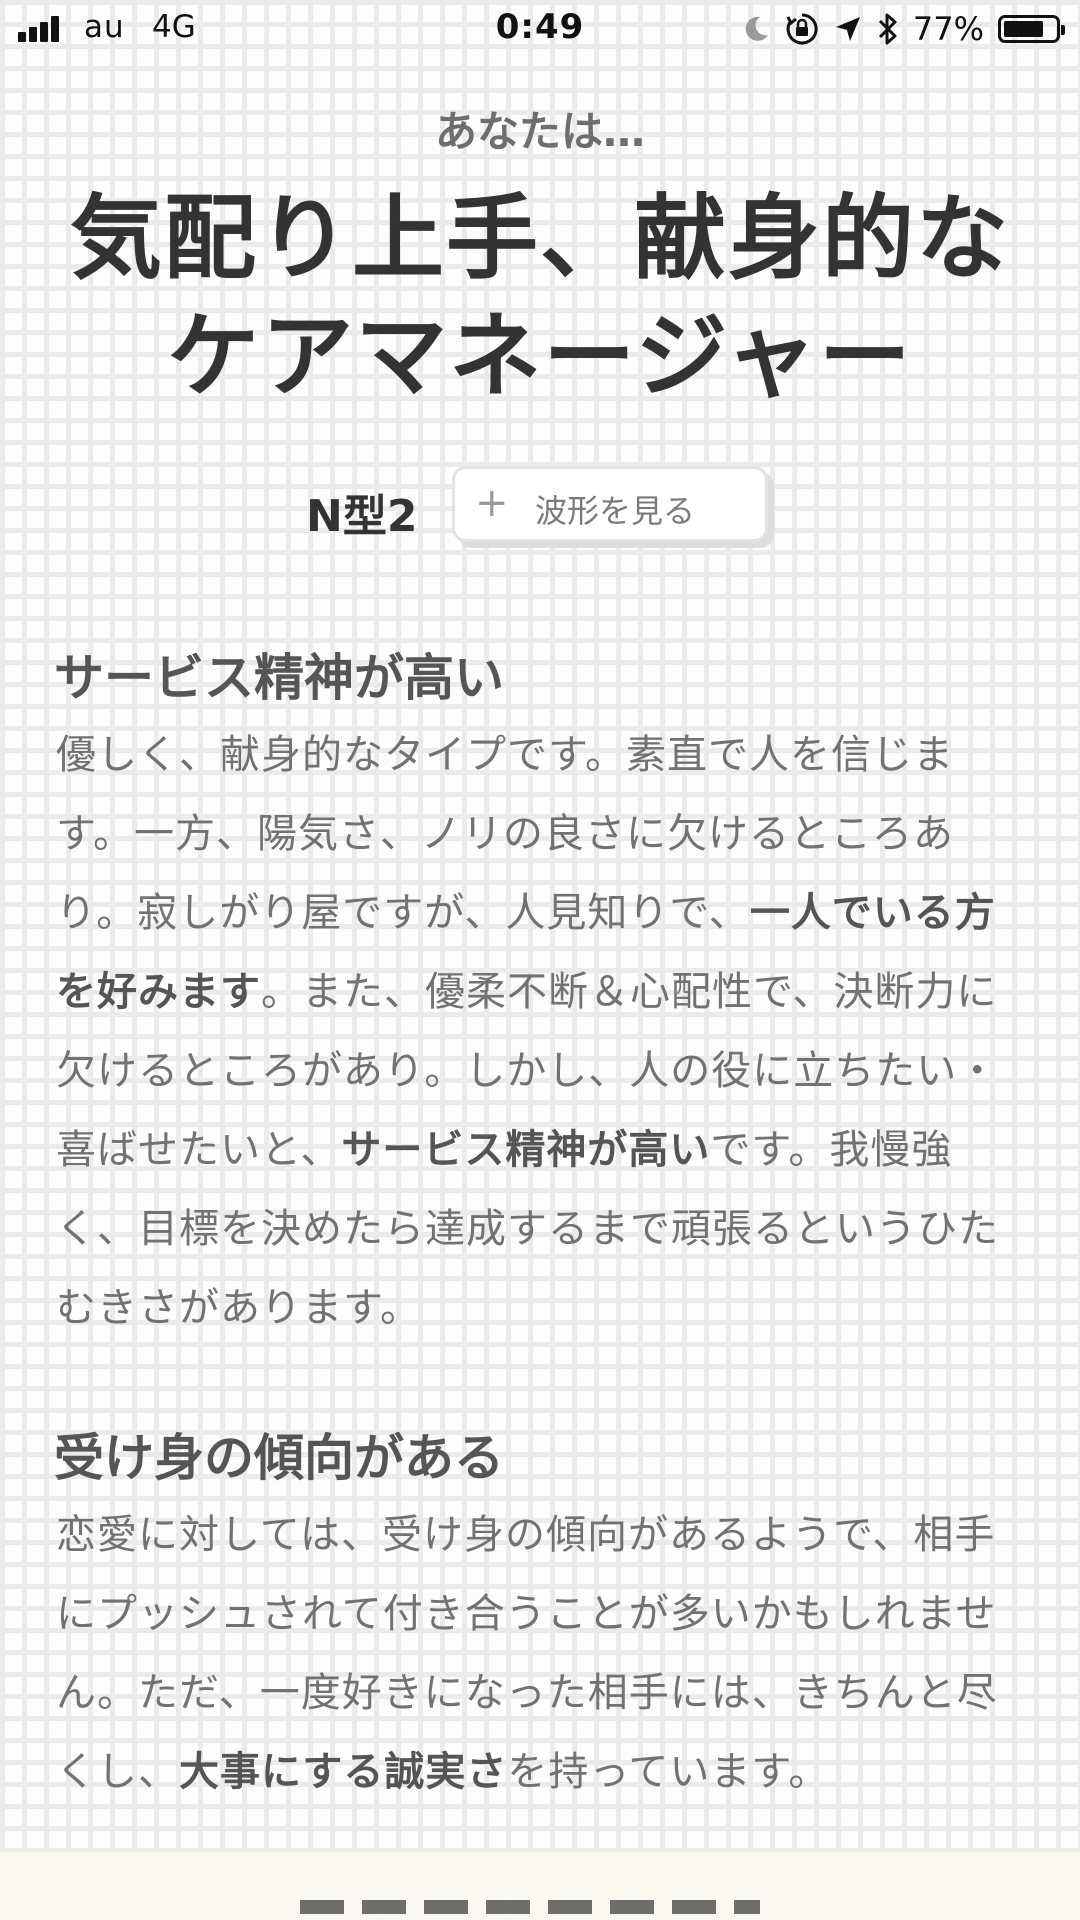 The image size is (1080, 1920). Describe the element at coordinates (848, 29) in the screenshot. I see `location-arrow-icon` at that location.